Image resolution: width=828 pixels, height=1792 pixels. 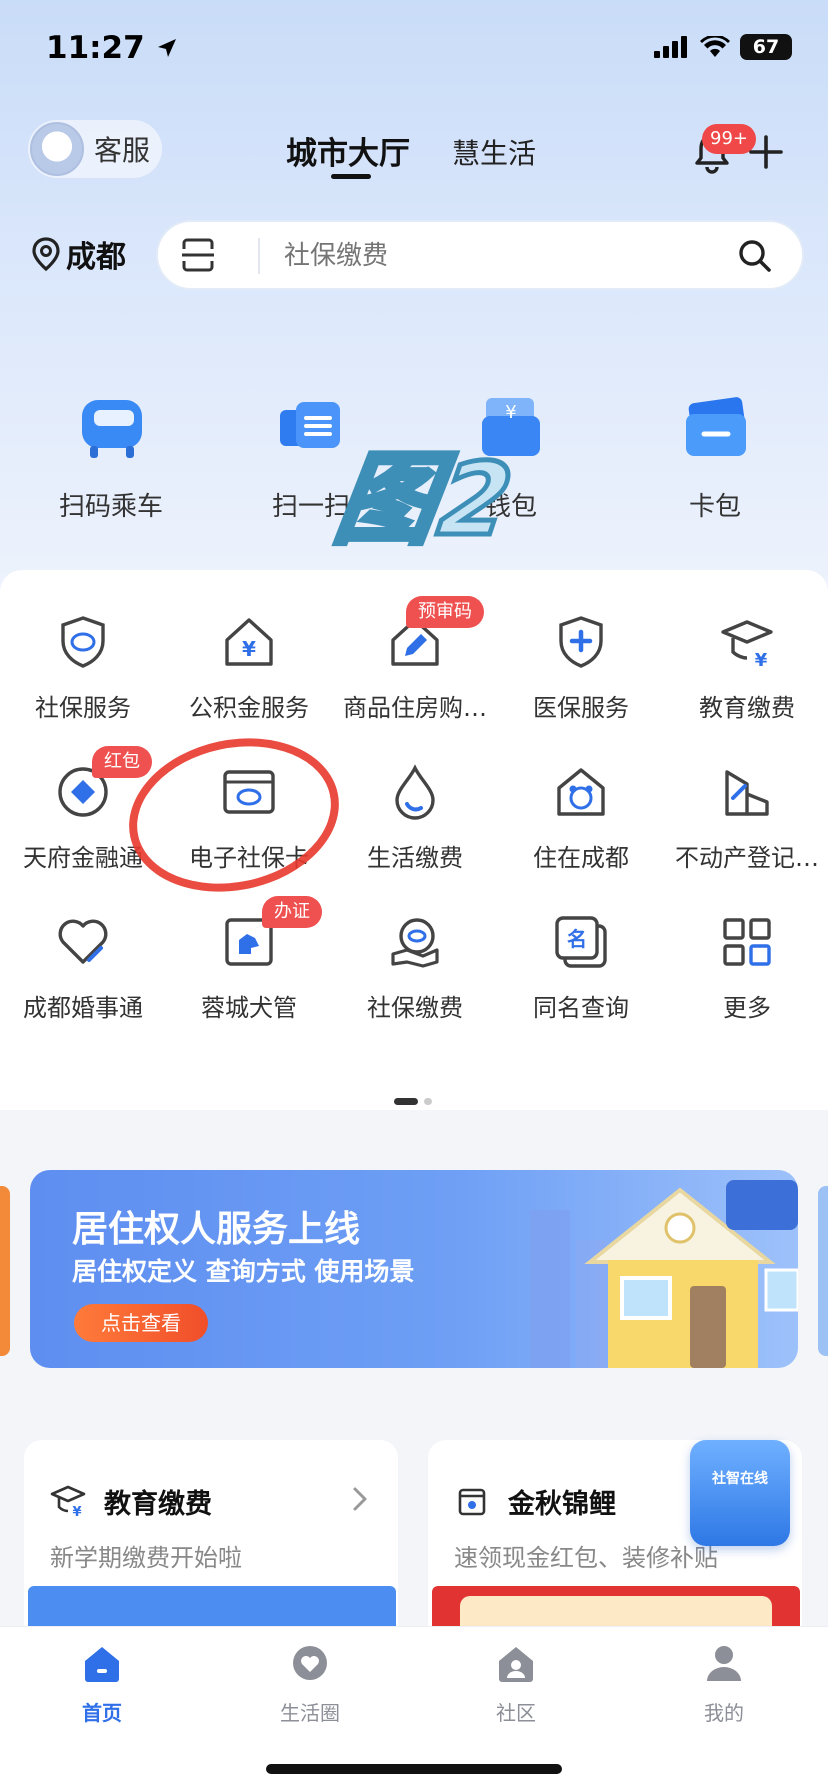 I want to click on status-indicators: 67, so click(x=723, y=47).